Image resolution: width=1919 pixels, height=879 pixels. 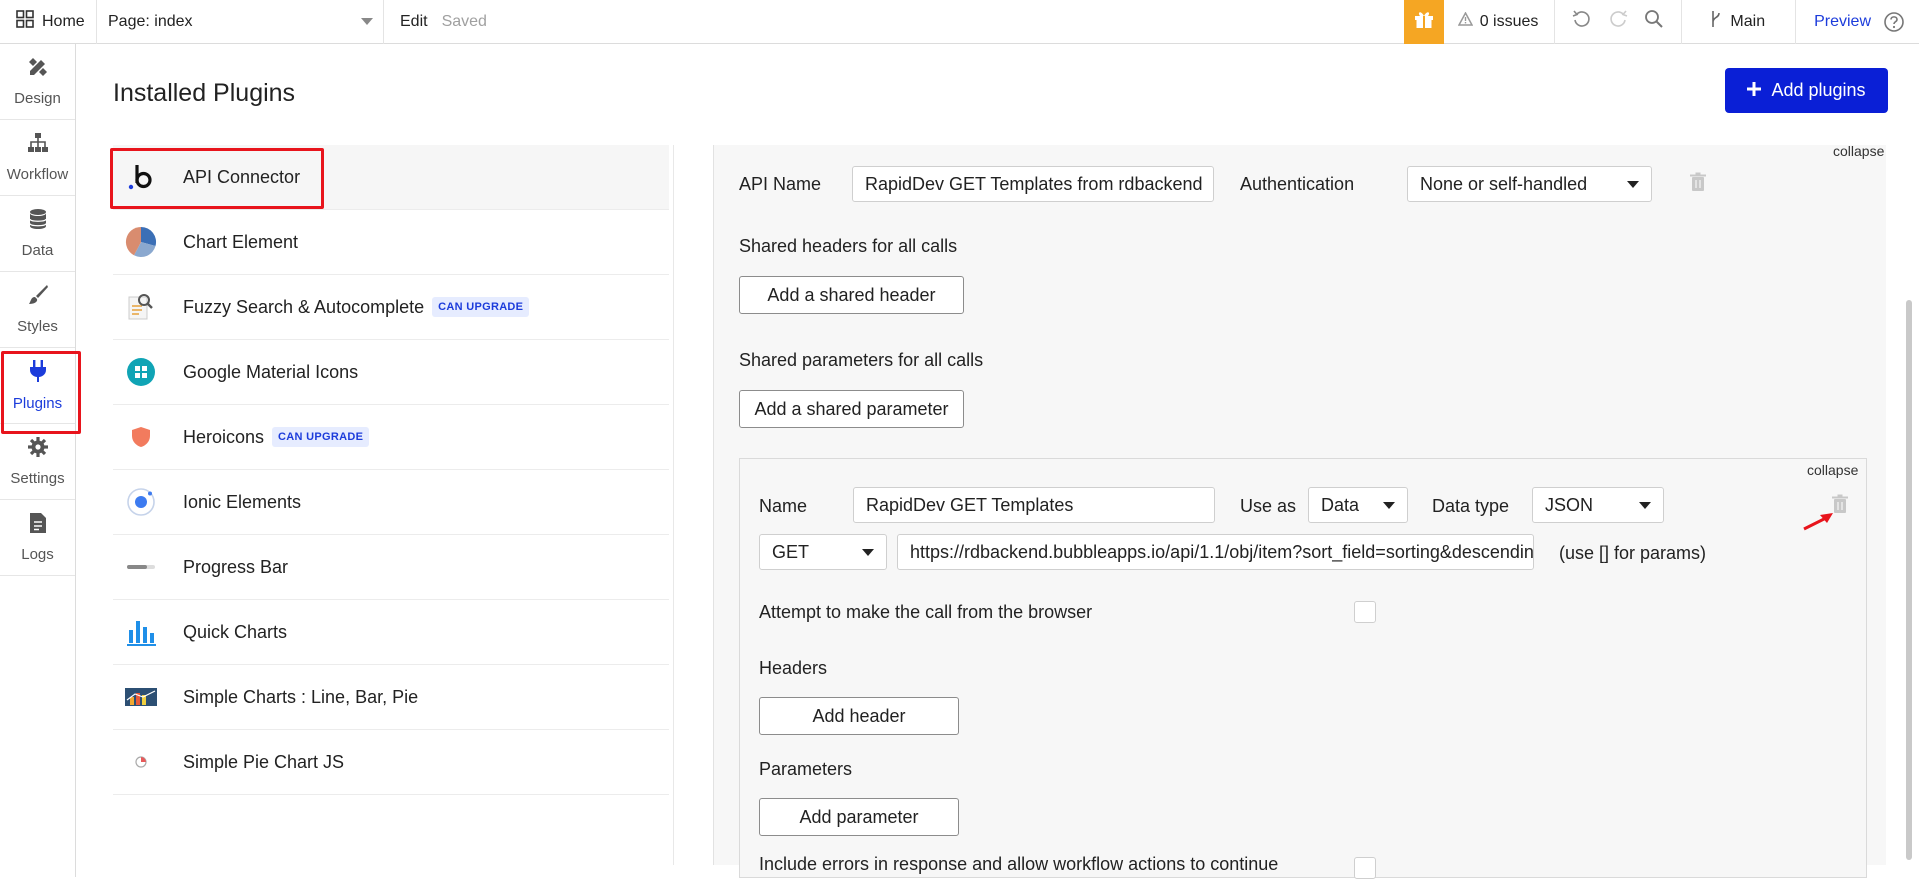 What do you see at coordinates (236, 566) in the screenshot?
I see `plugin-name: Progress Bar` at bounding box center [236, 566].